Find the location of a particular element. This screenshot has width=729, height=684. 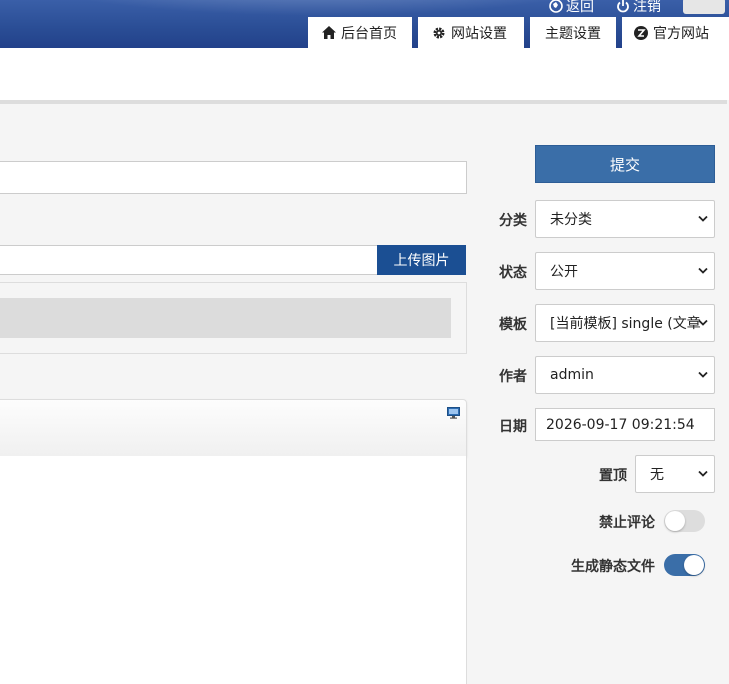

tab-official-site: 官方网站 is located at coordinates (675, 32).